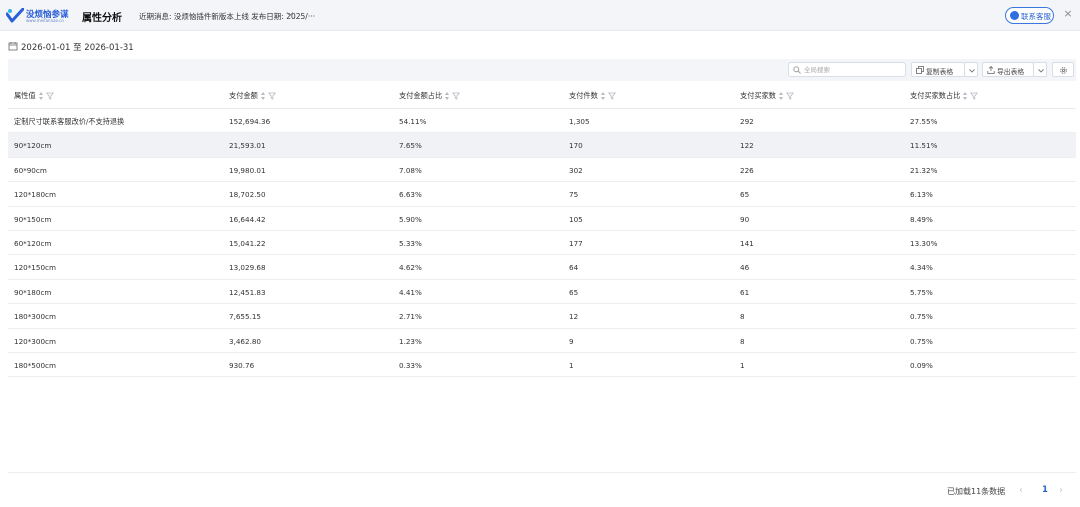  I want to click on cell-buyer-share: 6.13%, so click(921, 195).